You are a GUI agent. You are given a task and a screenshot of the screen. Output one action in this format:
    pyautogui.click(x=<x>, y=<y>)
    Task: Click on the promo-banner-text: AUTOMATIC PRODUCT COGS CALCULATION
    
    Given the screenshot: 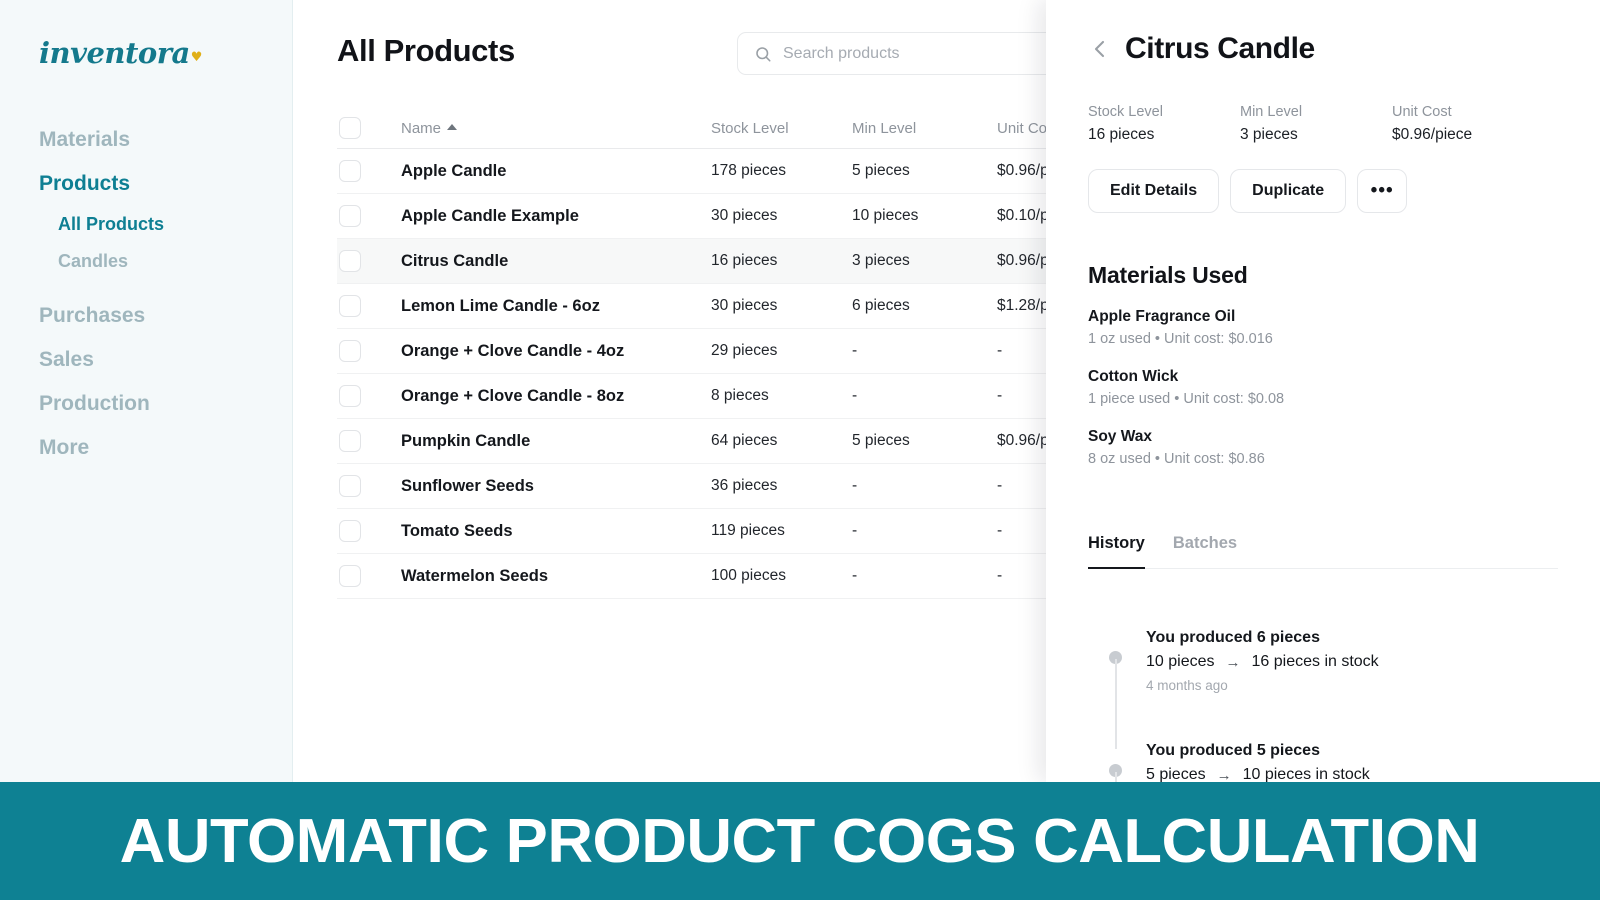 What is the action you would take?
    pyautogui.click(x=800, y=841)
    